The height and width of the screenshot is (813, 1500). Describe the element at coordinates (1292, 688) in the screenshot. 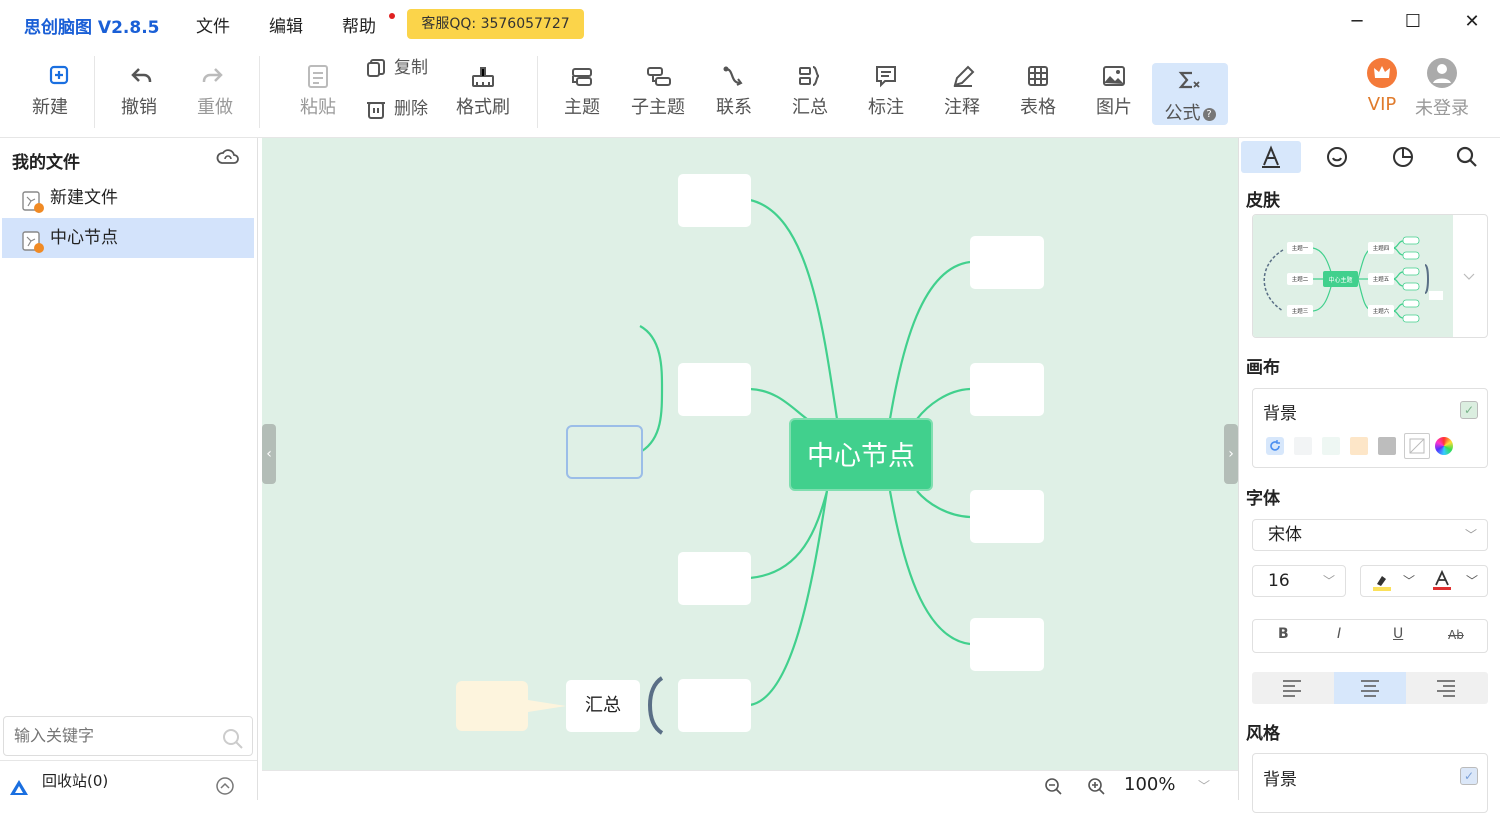

I see `align-left-icon` at that location.